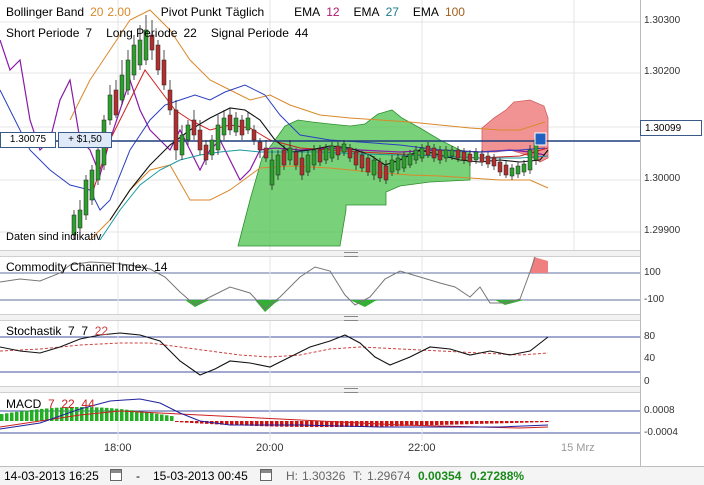  I want to click on stoch-legend: Stochastik 7 7 22, so click(57, 331).